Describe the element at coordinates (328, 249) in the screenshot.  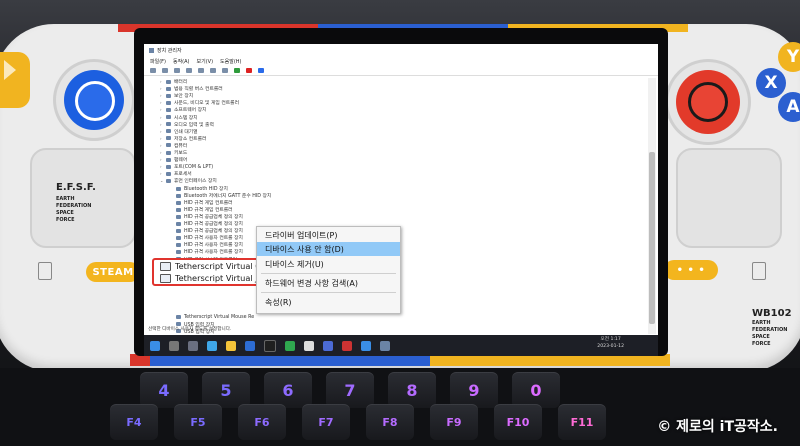
I see `menu-disable-device: 디바이스 사용 안 함(D)` at that location.